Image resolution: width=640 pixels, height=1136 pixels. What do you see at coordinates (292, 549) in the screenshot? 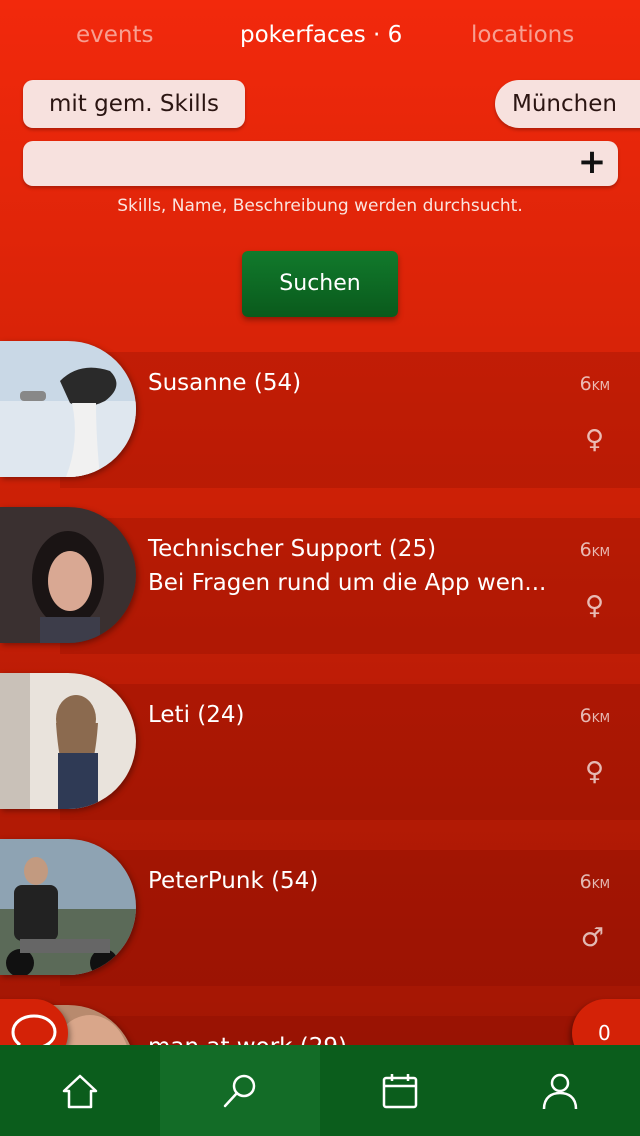
I see `result-name: Technischer Support (25)` at bounding box center [292, 549].